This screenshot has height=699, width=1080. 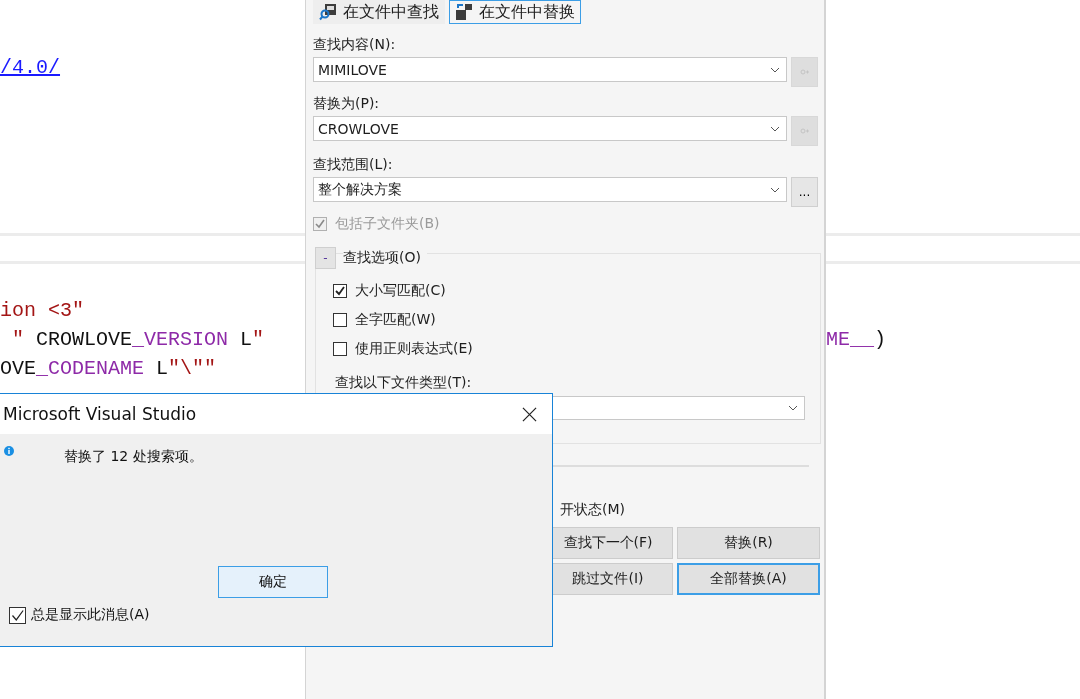 What do you see at coordinates (325, 258) in the screenshot?
I see `collapse-button: -` at bounding box center [325, 258].